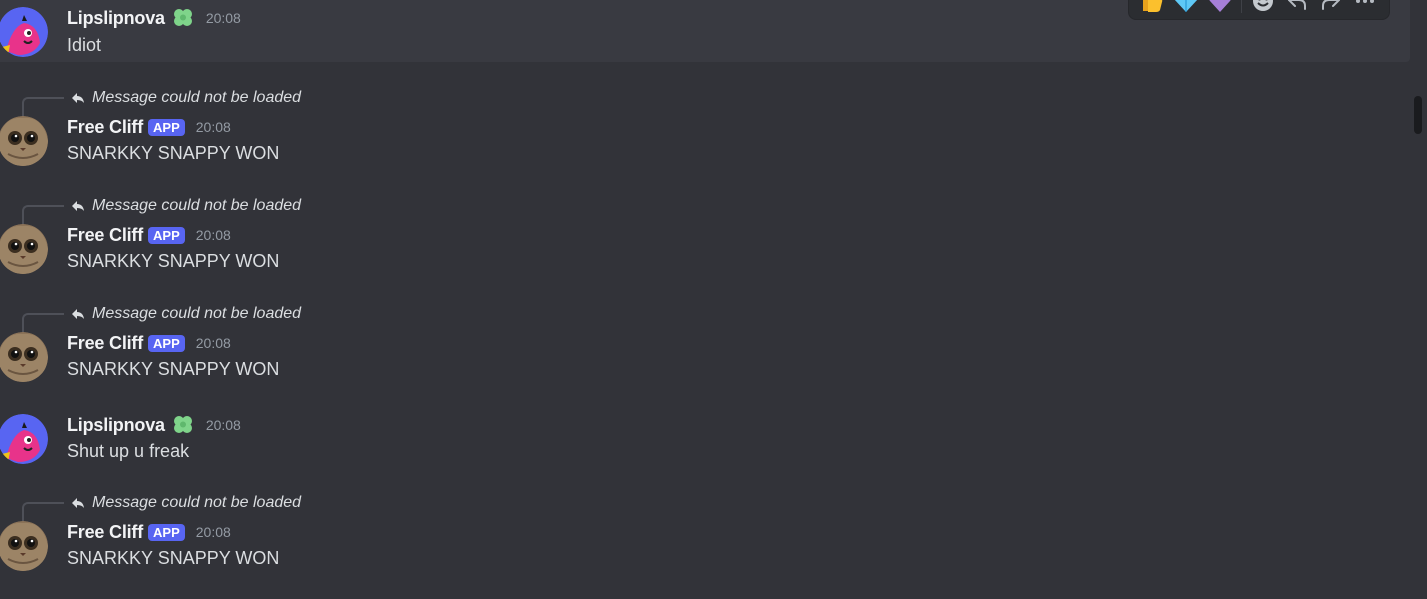 The height and width of the screenshot is (599, 1427). What do you see at coordinates (1241, 6) in the screenshot?
I see `toolbar-separator` at bounding box center [1241, 6].